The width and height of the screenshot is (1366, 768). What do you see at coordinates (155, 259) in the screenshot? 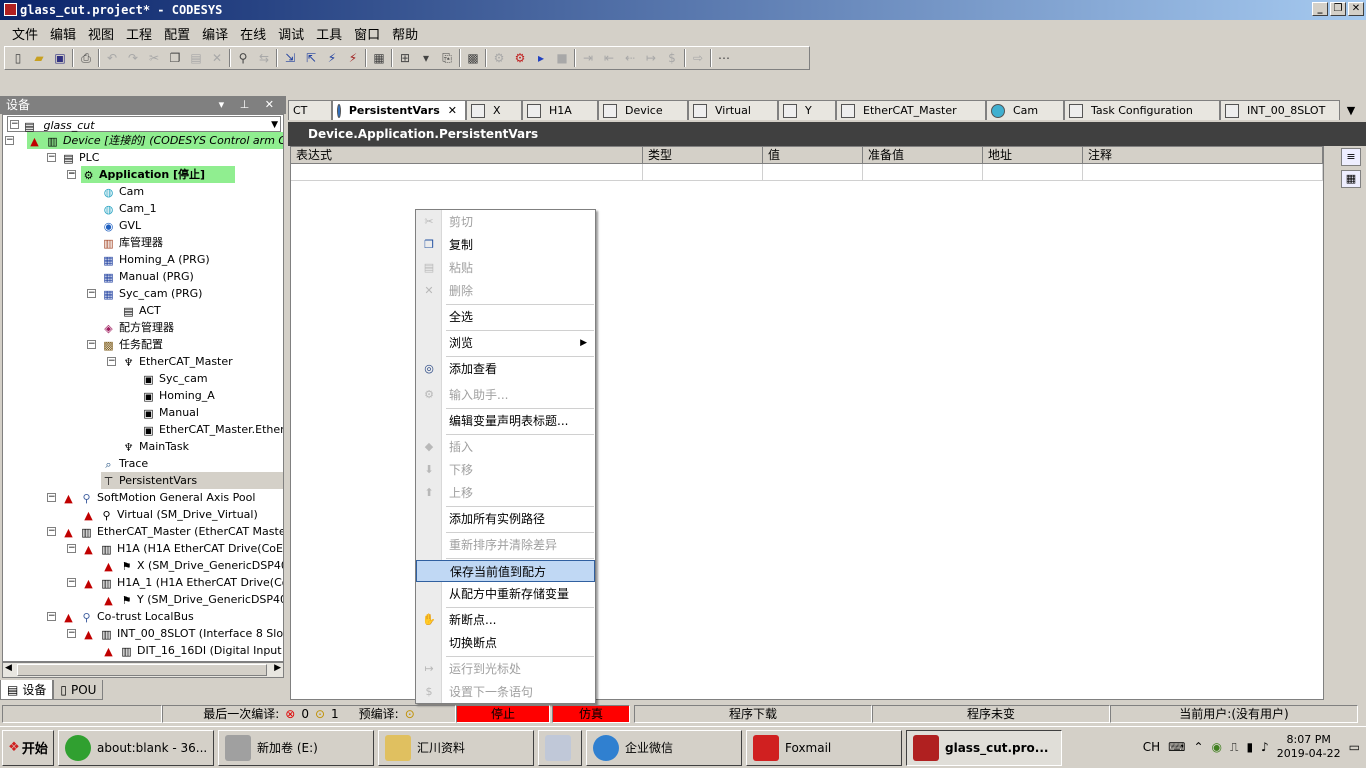
I see `tree-node-homing-a: ▦ Homing_A (PRG)` at bounding box center [155, 259].